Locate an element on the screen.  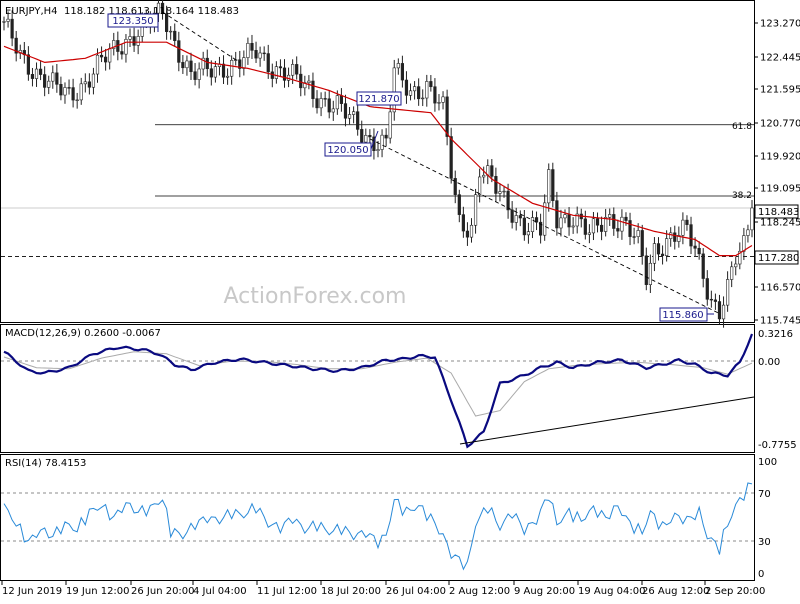
swing-label-bottom-text: 115.860 is located at coordinates (682, 315).